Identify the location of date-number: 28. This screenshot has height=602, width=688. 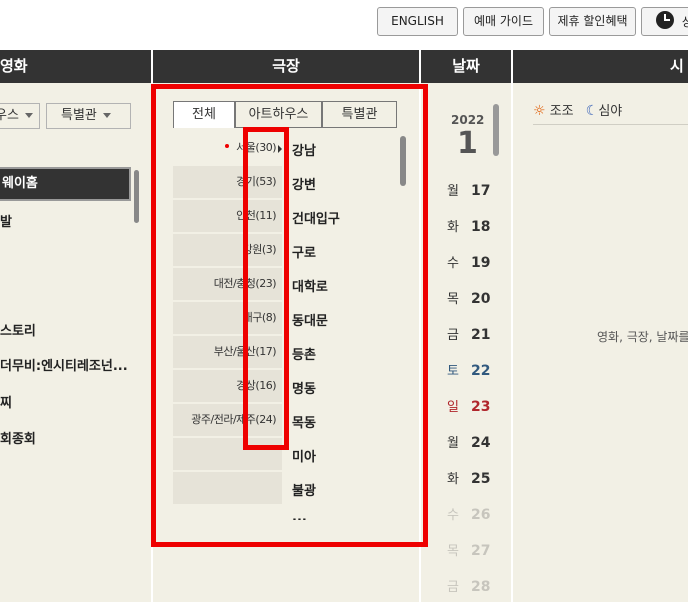
(481, 587).